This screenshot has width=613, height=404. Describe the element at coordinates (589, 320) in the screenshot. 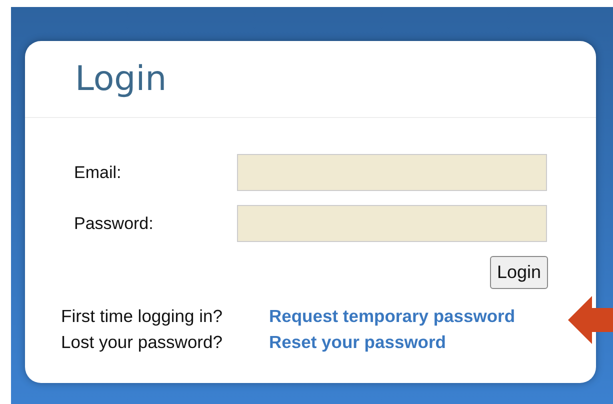

I see `arrow-icon` at that location.